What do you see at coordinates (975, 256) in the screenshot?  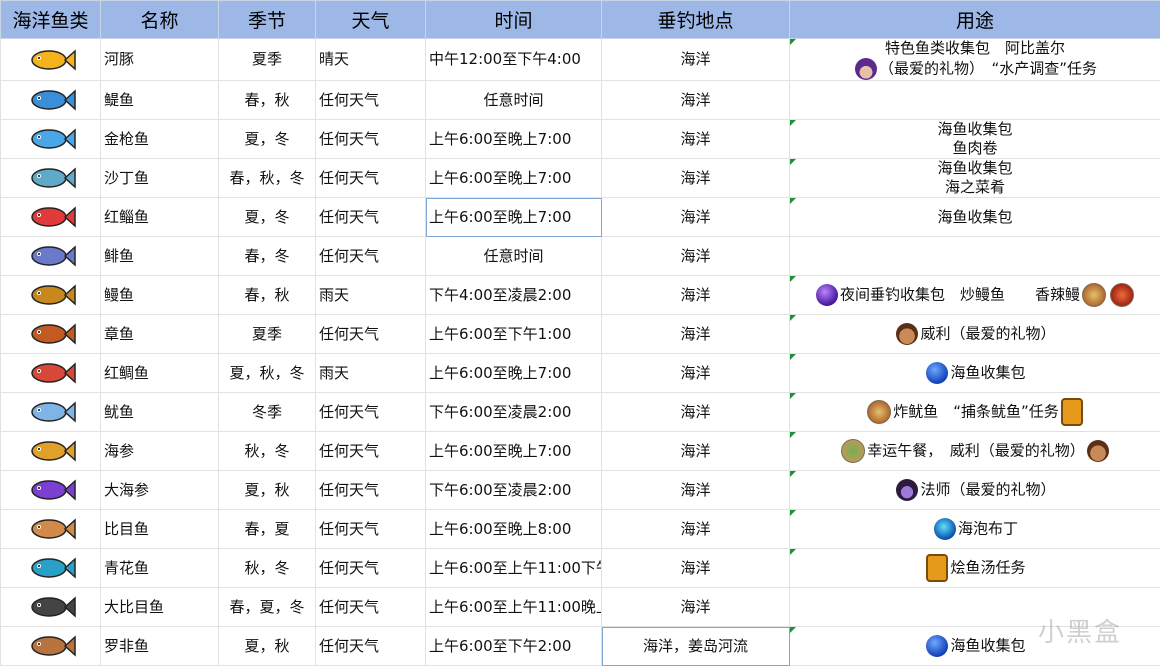 I see `uses-cell` at bounding box center [975, 256].